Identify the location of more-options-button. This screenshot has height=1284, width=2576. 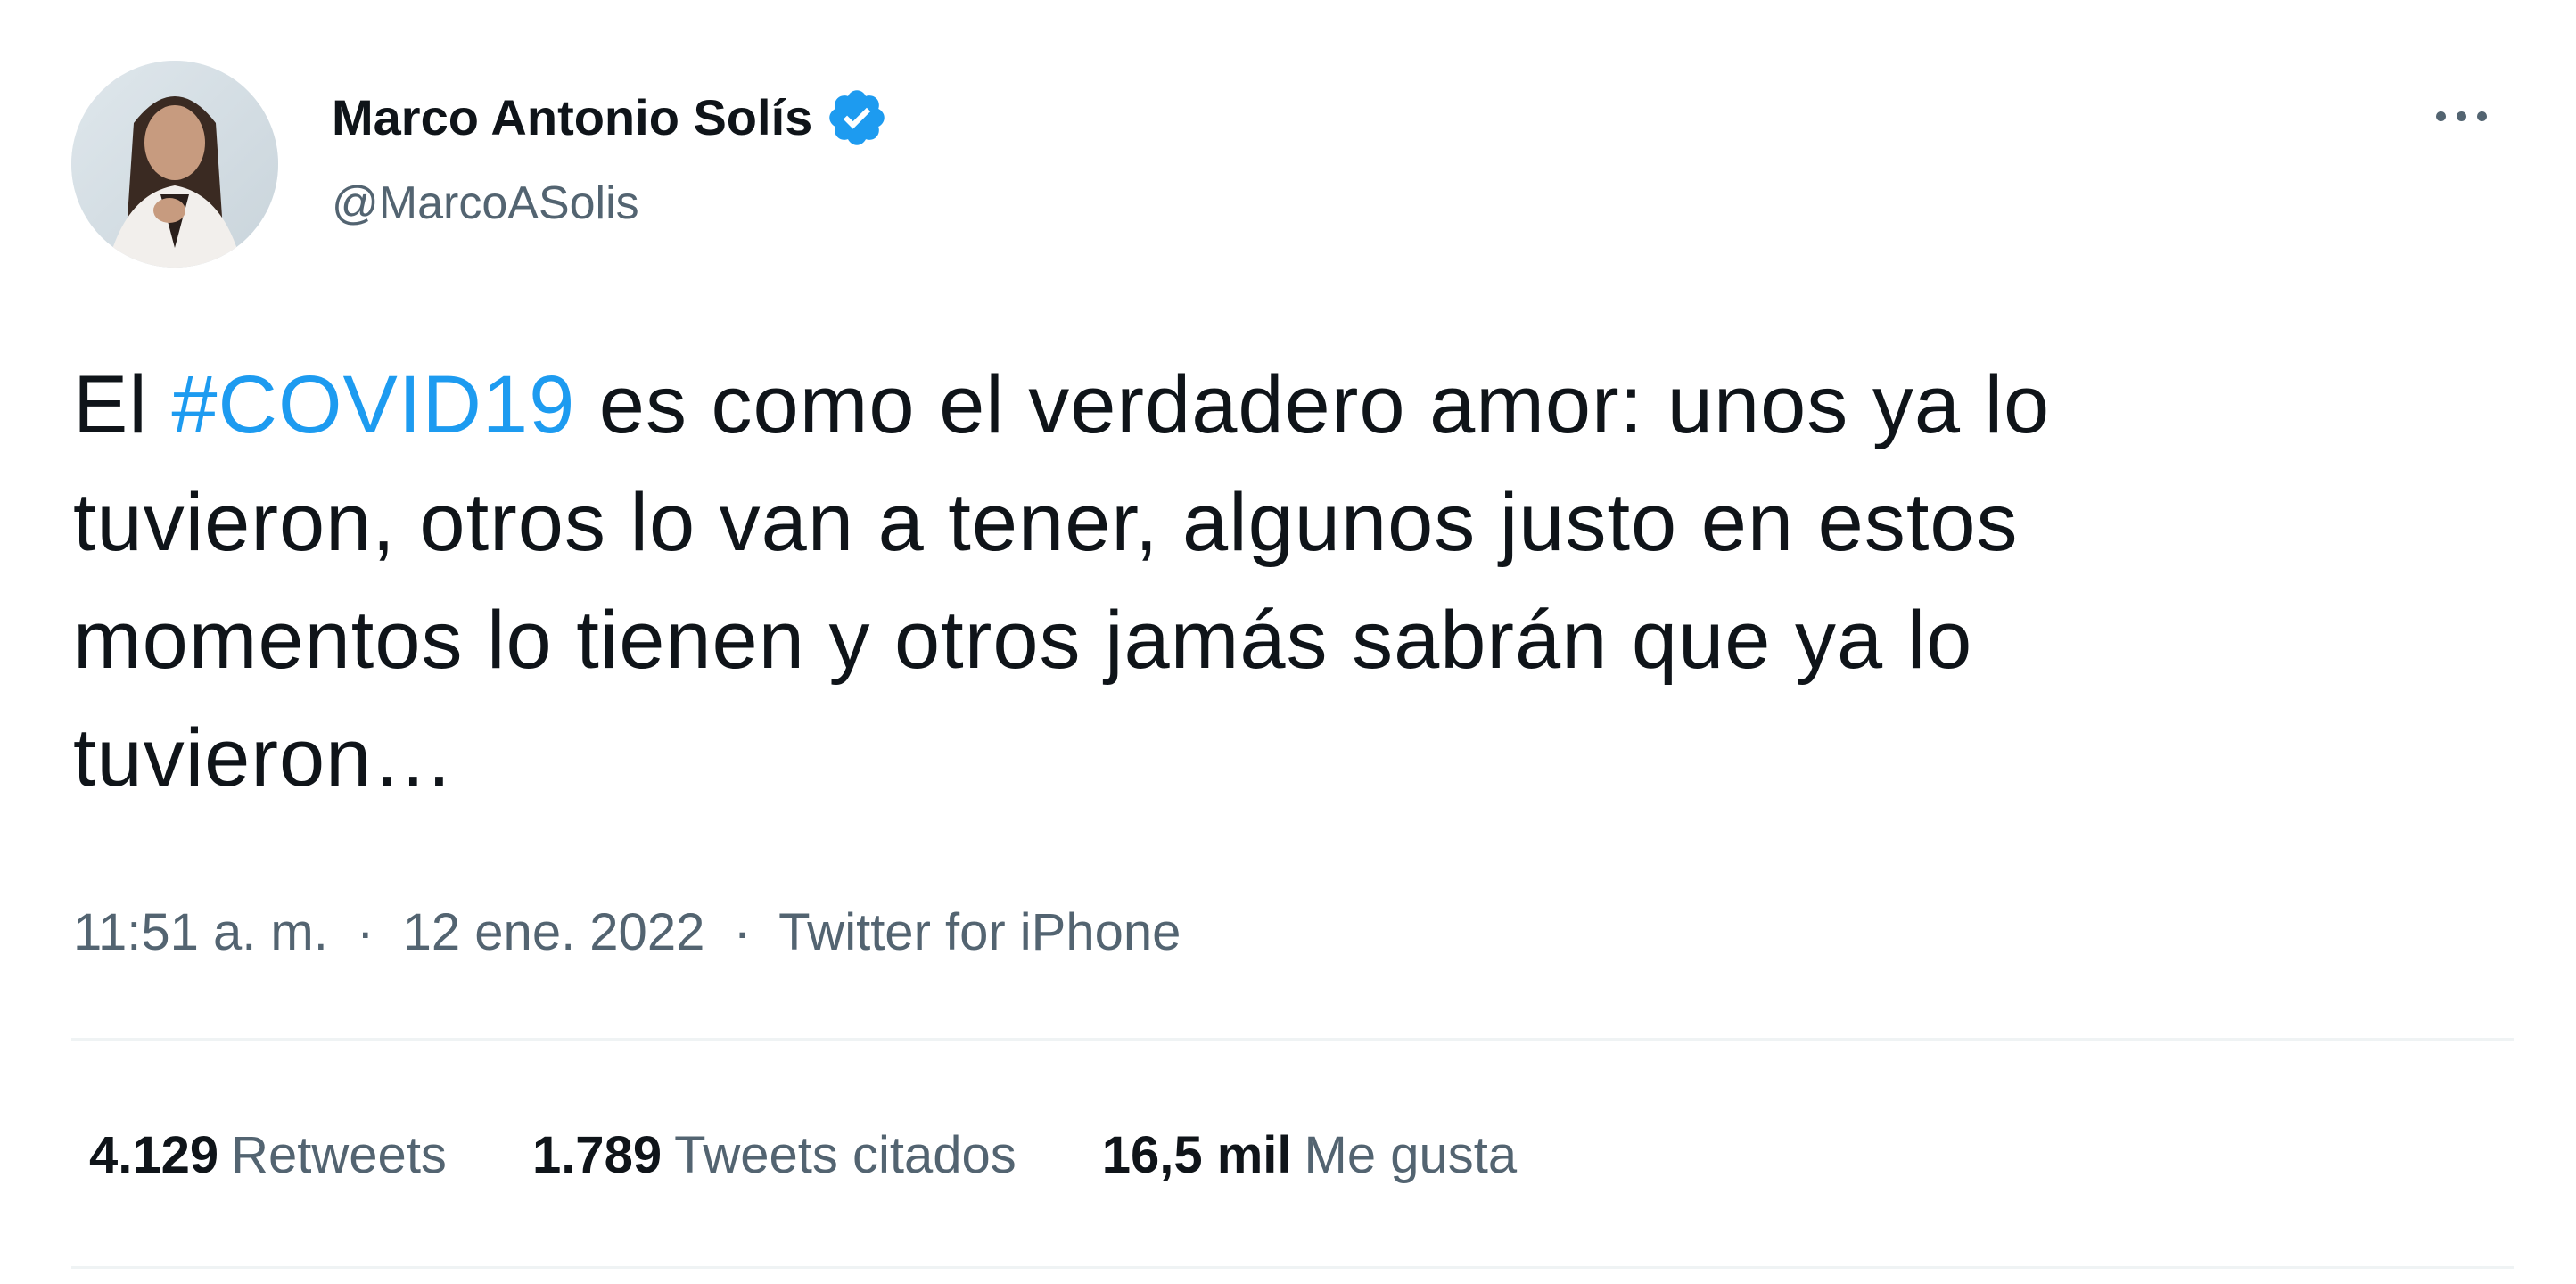
(2461, 116).